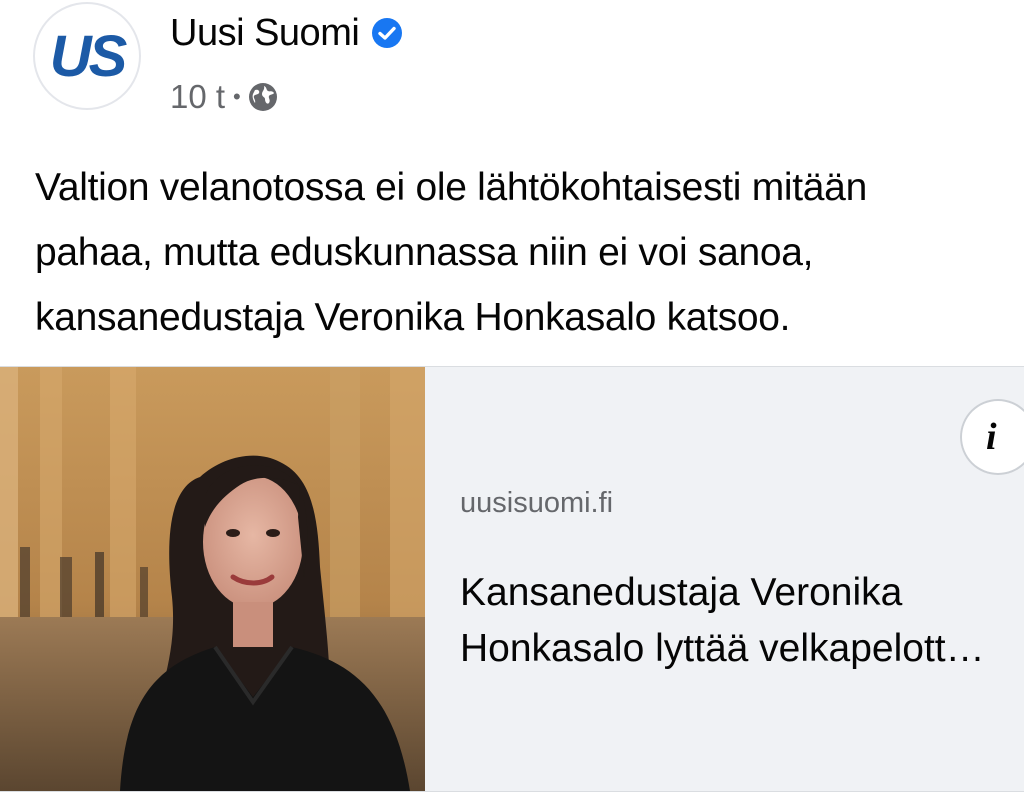 The height and width of the screenshot is (802, 1024). I want to click on link-title-line: Kansanedustaja Veronika, so click(681, 592).